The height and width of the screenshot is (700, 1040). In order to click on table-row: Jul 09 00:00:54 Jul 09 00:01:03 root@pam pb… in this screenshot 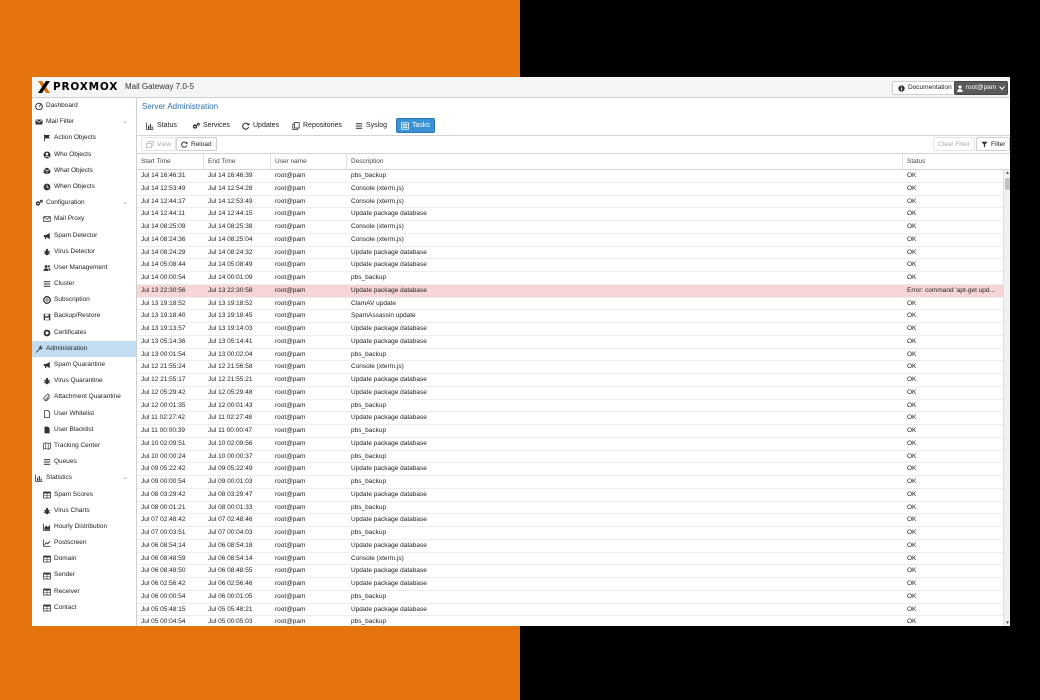, I will do `click(570, 482)`.